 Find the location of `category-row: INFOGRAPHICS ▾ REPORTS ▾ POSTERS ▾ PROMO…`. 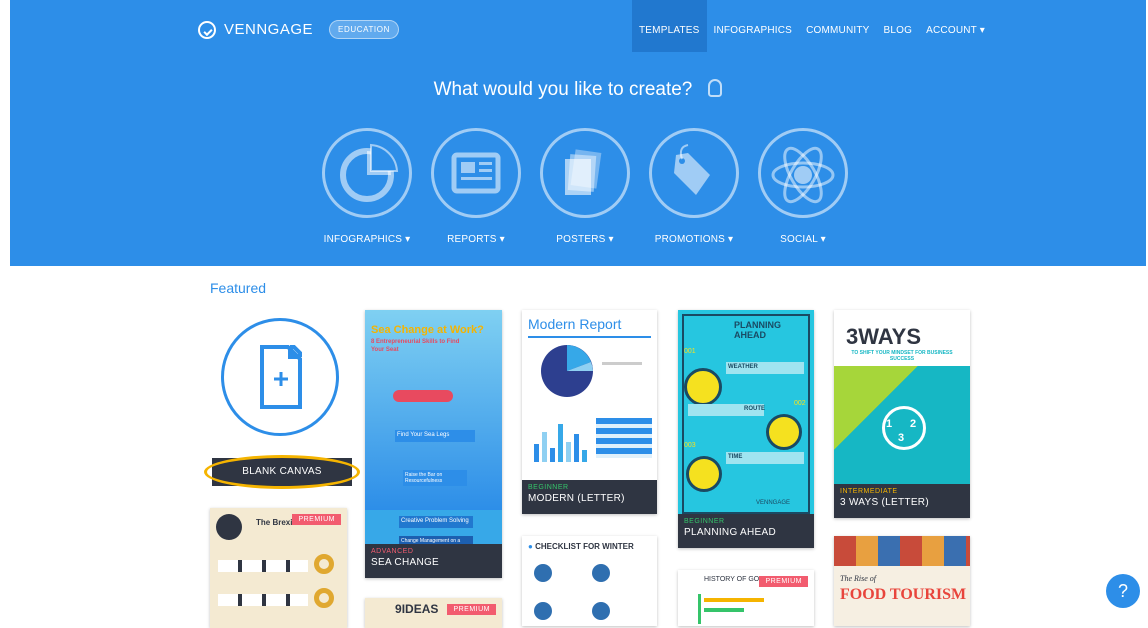

category-row: INFOGRAPHICS ▾ REPORTS ▾ POSTERS ▾ PROMO… is located at coordinates (585, 186).